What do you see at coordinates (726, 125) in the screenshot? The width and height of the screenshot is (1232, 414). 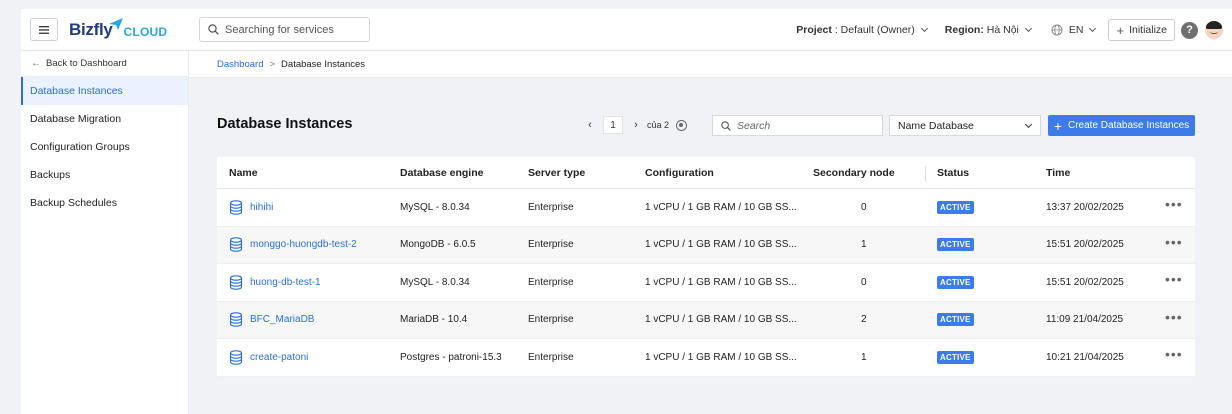 I see `search-icon` at bounding box center [726, 125].